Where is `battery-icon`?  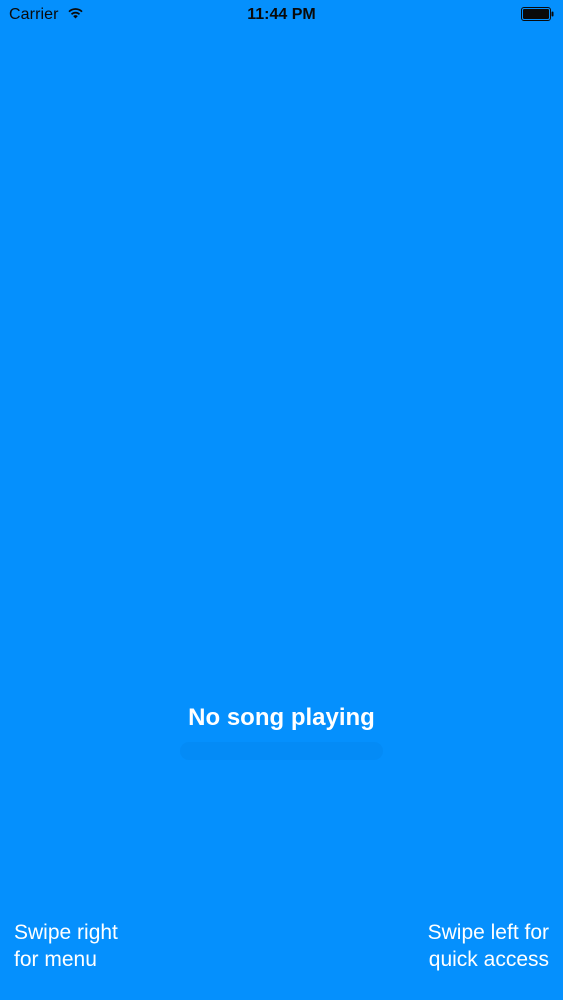
battery-icon is located at coordinates (537, 14).